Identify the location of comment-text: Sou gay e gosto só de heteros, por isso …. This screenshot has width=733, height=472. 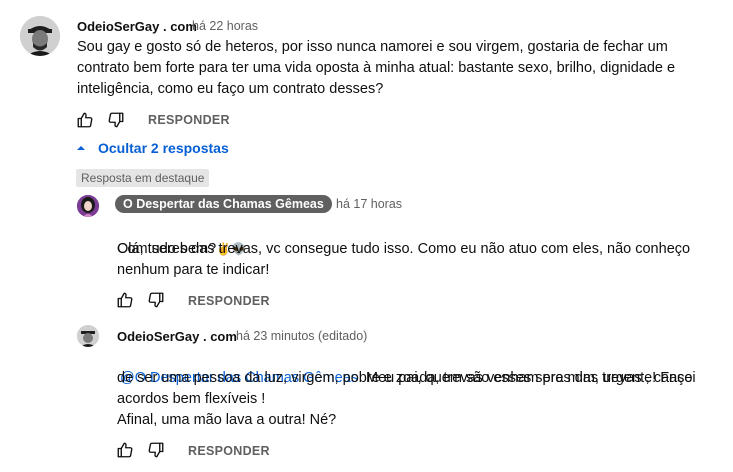
(376, 68).